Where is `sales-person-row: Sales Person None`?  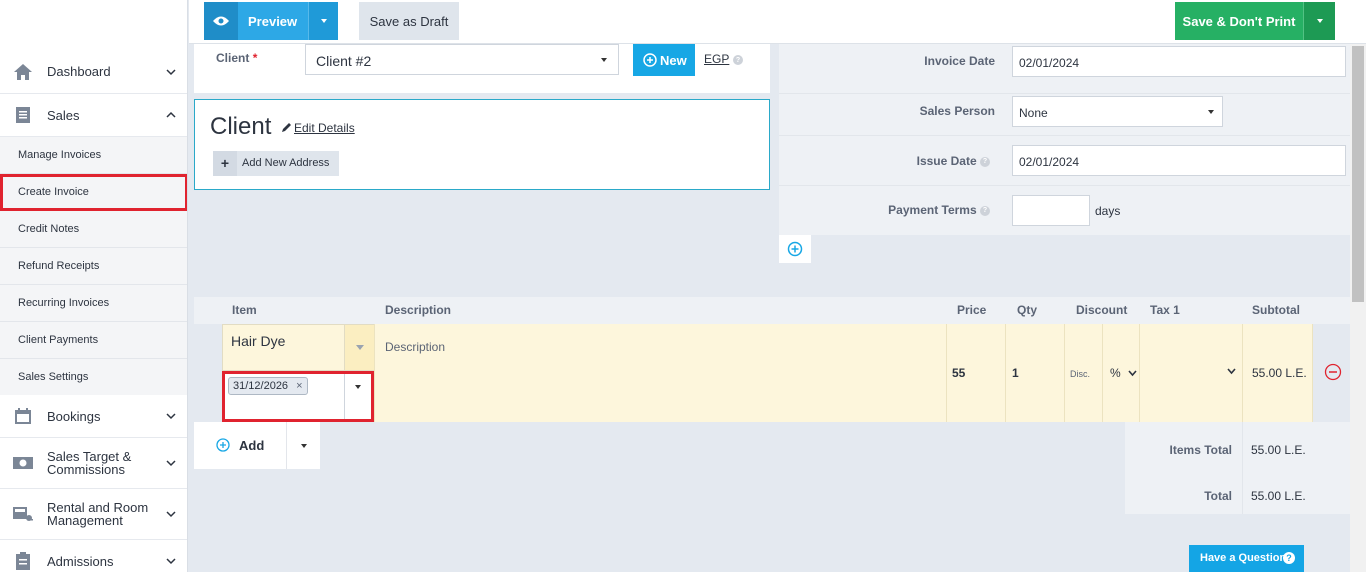
sales-person-row: Sales Person None is located at coordinates (1064, 111).